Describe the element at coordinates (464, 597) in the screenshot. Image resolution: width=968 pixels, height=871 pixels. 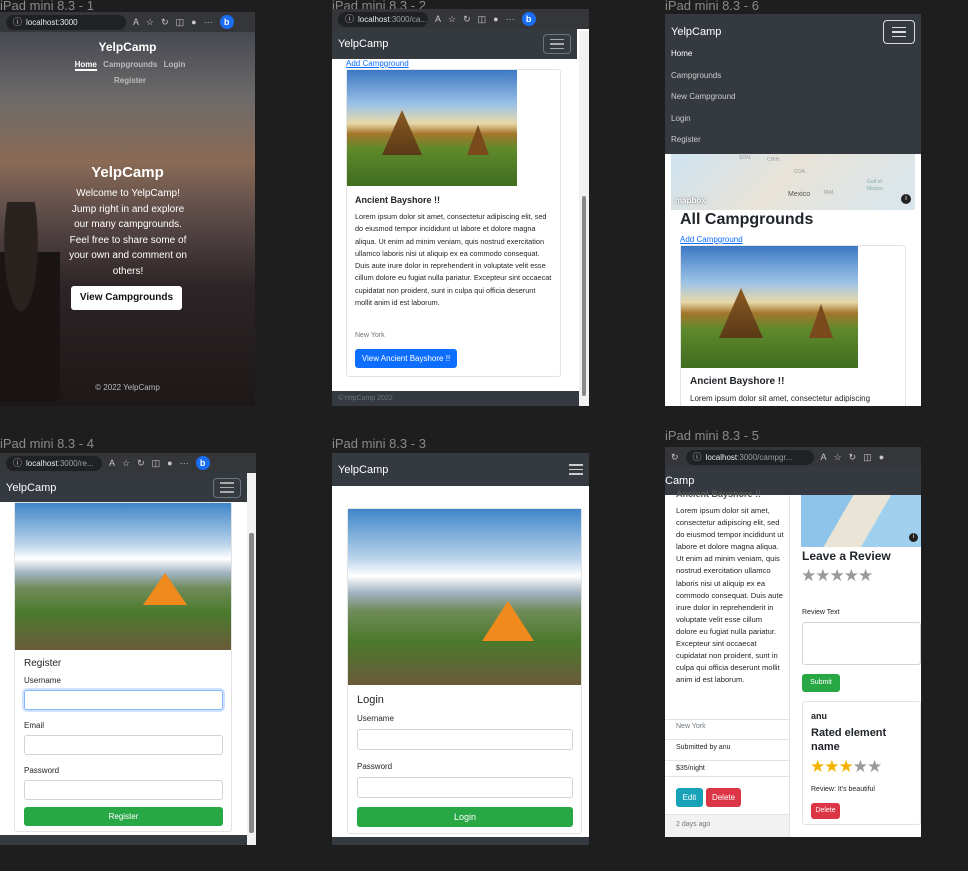
I see `login-image` at that location.